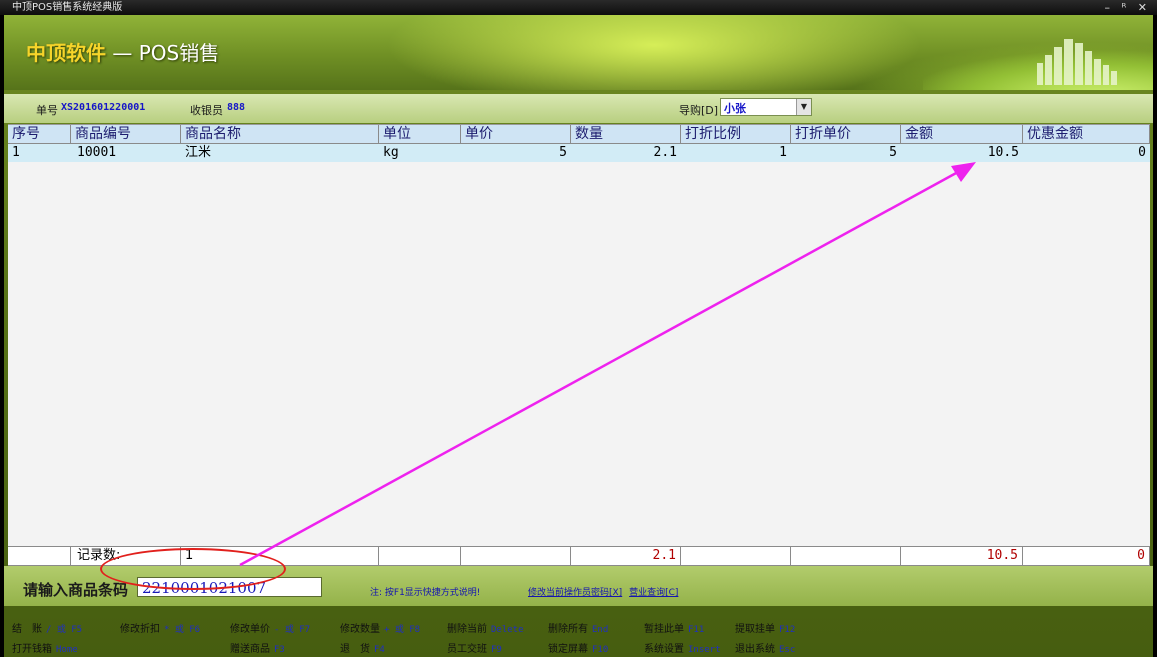 The height and width of the screenshot is (657, 1157). I want to click on hotkey-label: 修改单价, so click(250, 629).